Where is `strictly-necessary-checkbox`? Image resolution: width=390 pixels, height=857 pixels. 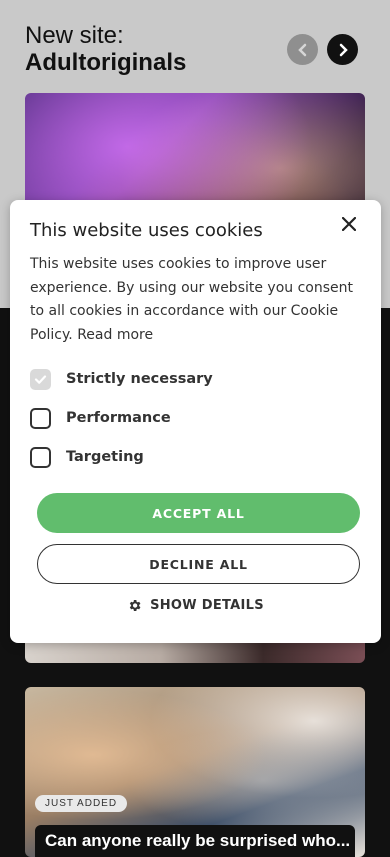 strictly-necessary-checkbox is located at coordinates (40, 379).